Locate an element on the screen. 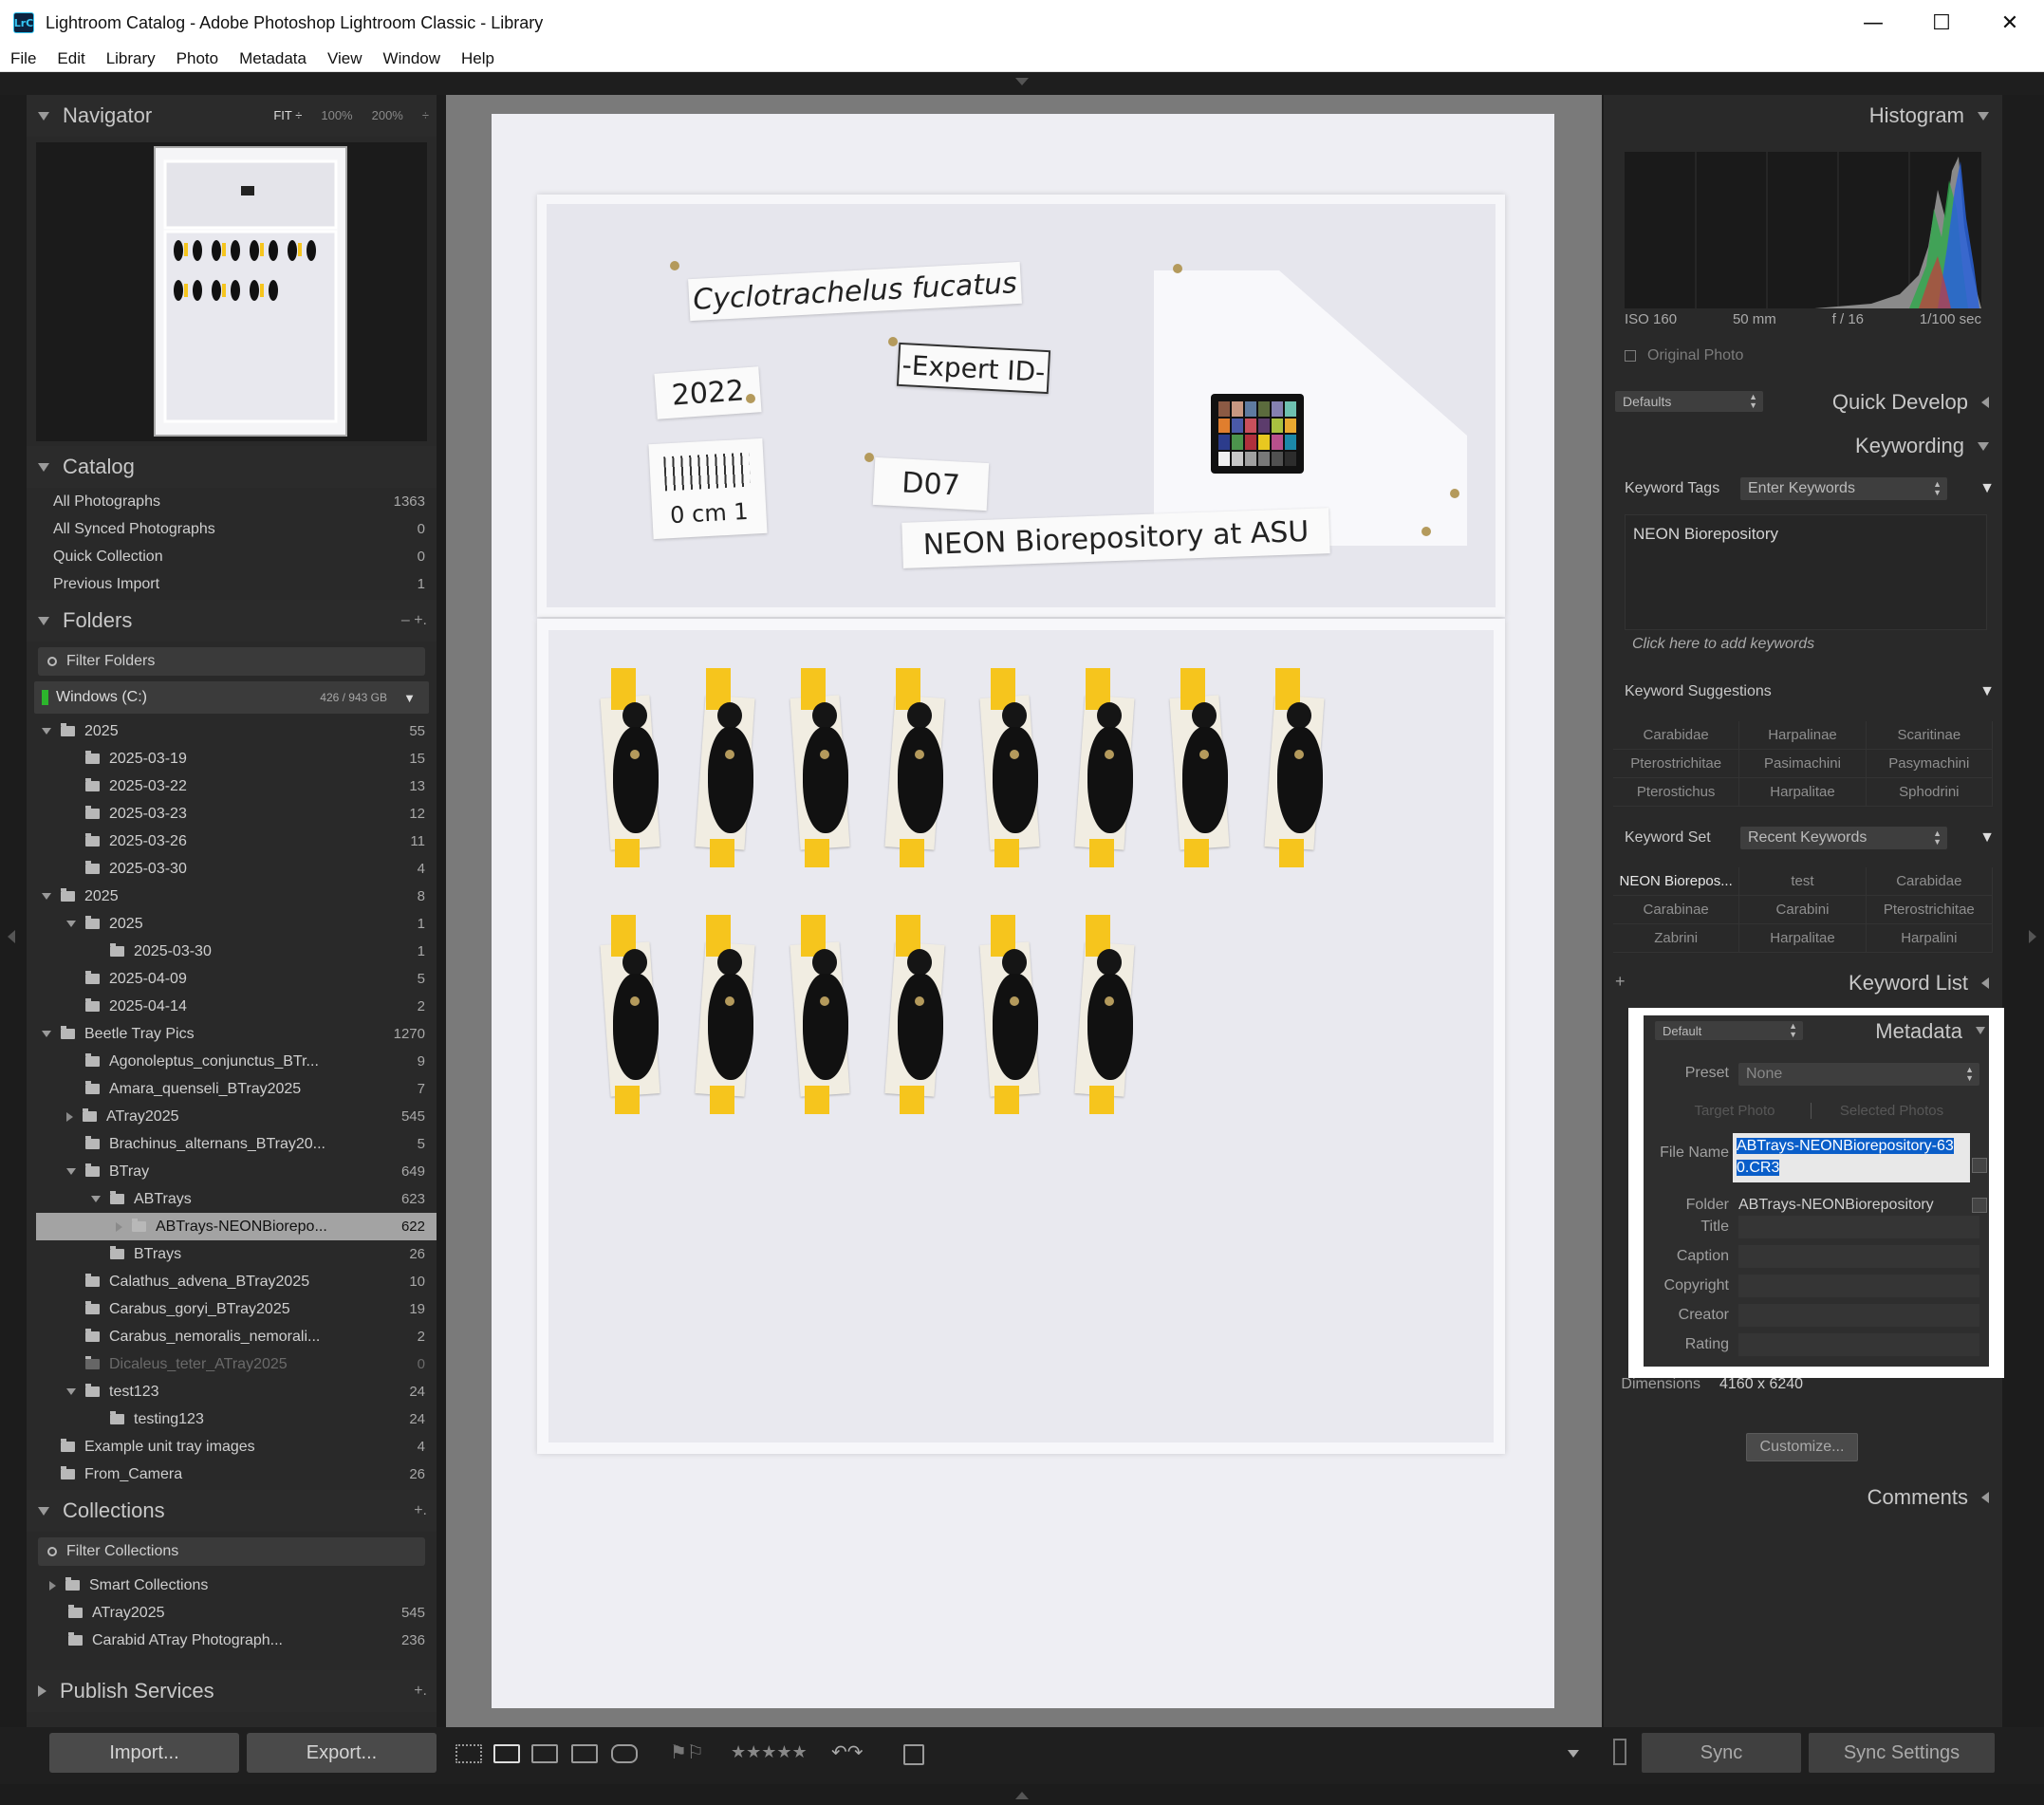 This screenshot has height=1805, width=2044. keywording-header: Keywording is located at coordinates (1803, 446).